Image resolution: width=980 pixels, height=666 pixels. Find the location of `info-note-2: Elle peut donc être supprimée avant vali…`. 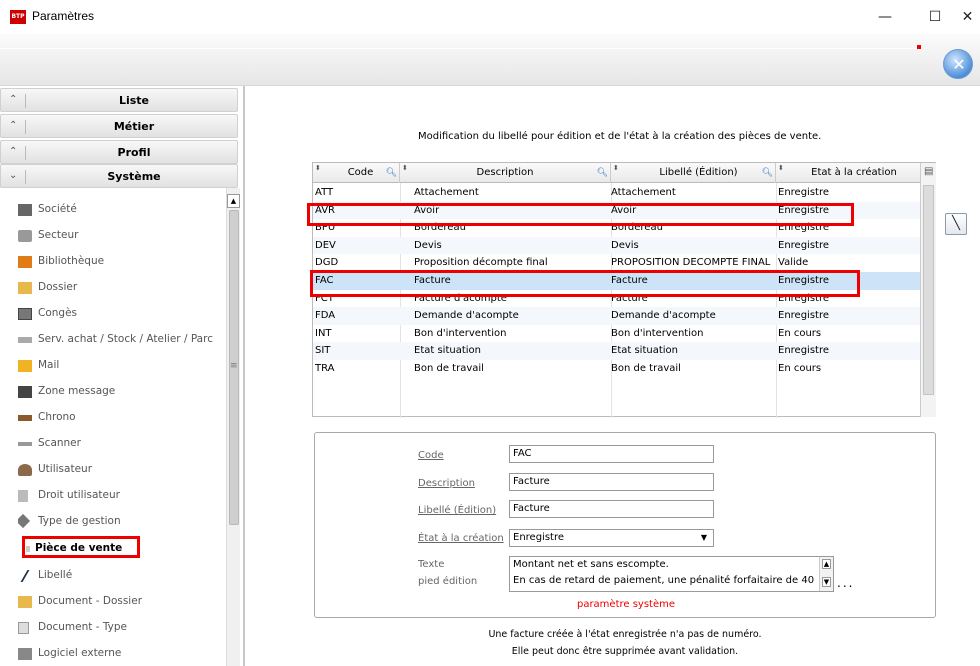

info-note-2: Elle peut donc être supprimée avant vali… is located at coordinates (625, 651).